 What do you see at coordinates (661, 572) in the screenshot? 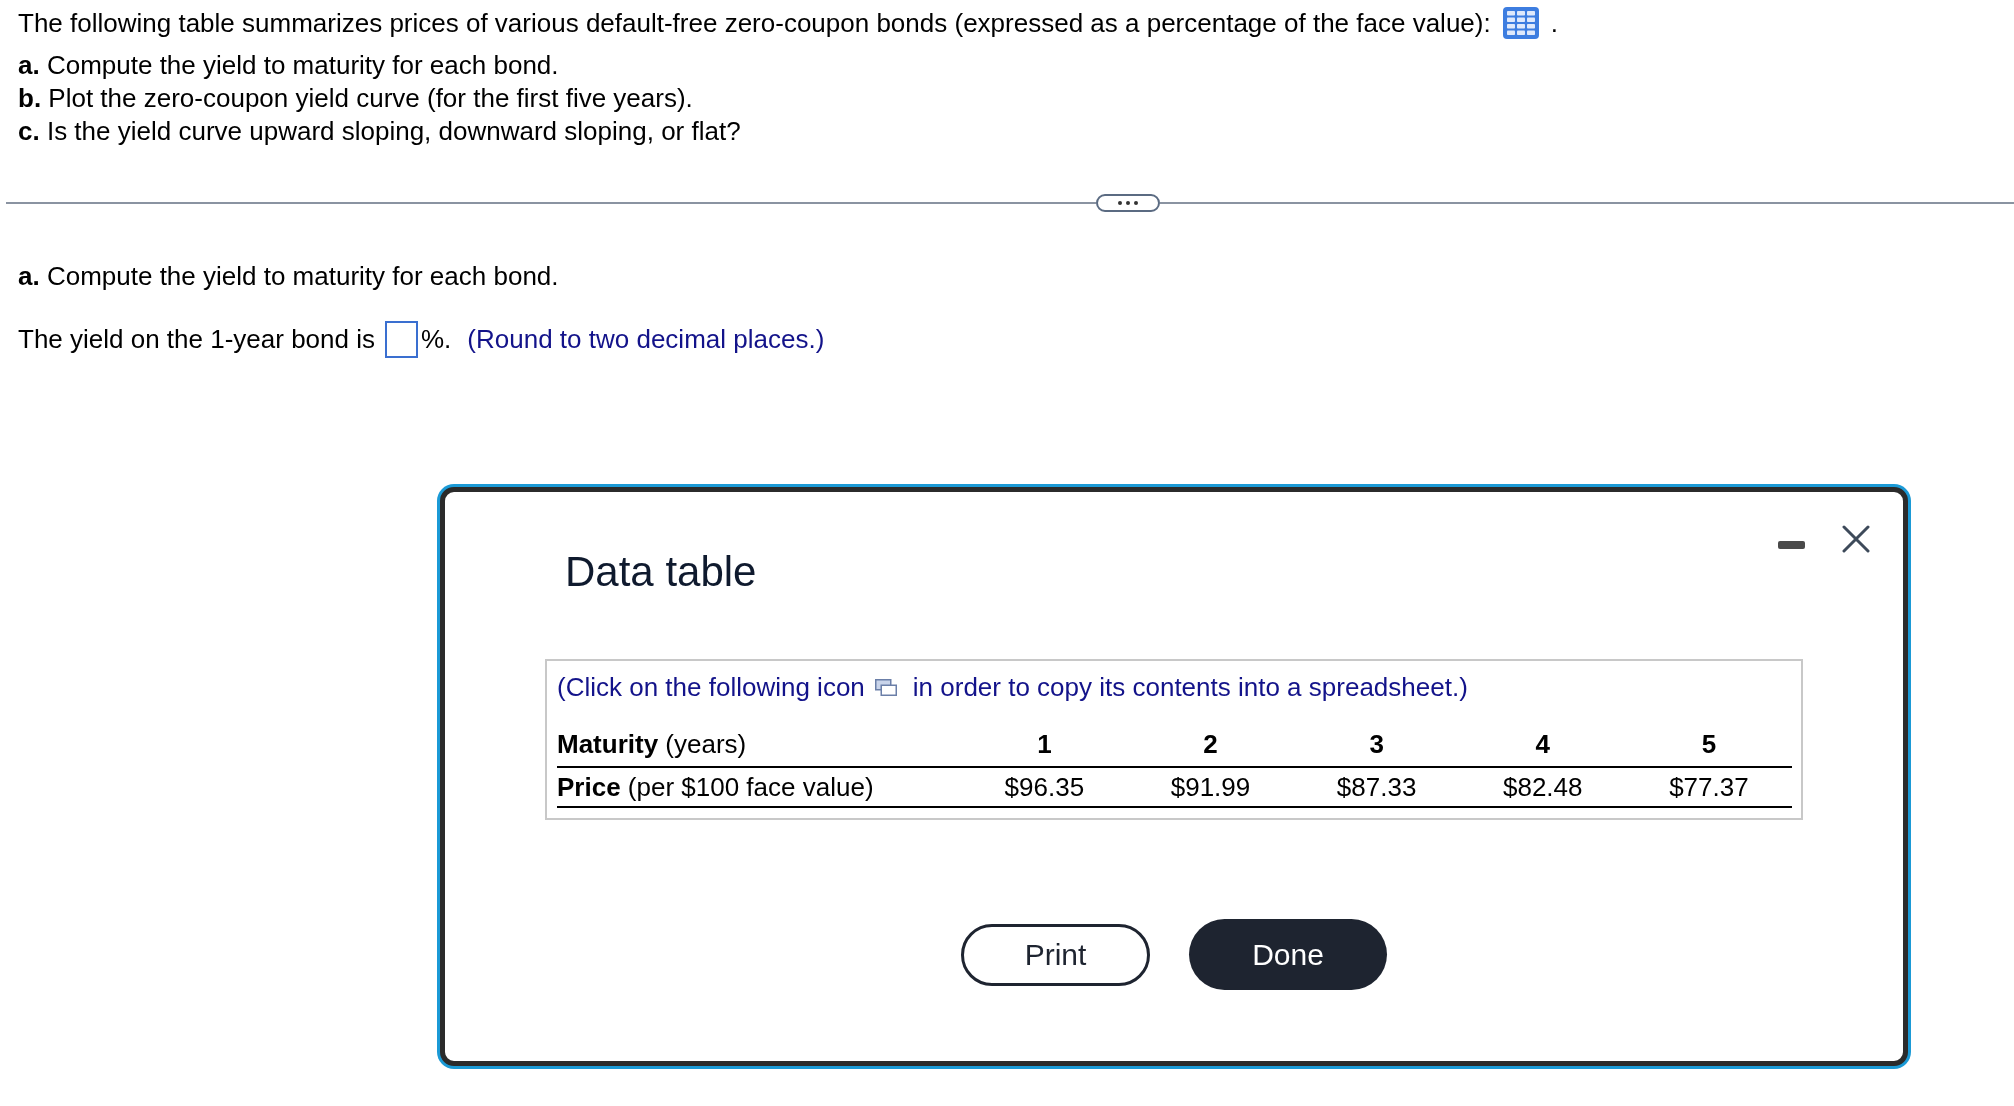
I see `dialog-title: Data table` at bounding box center [661, 572].